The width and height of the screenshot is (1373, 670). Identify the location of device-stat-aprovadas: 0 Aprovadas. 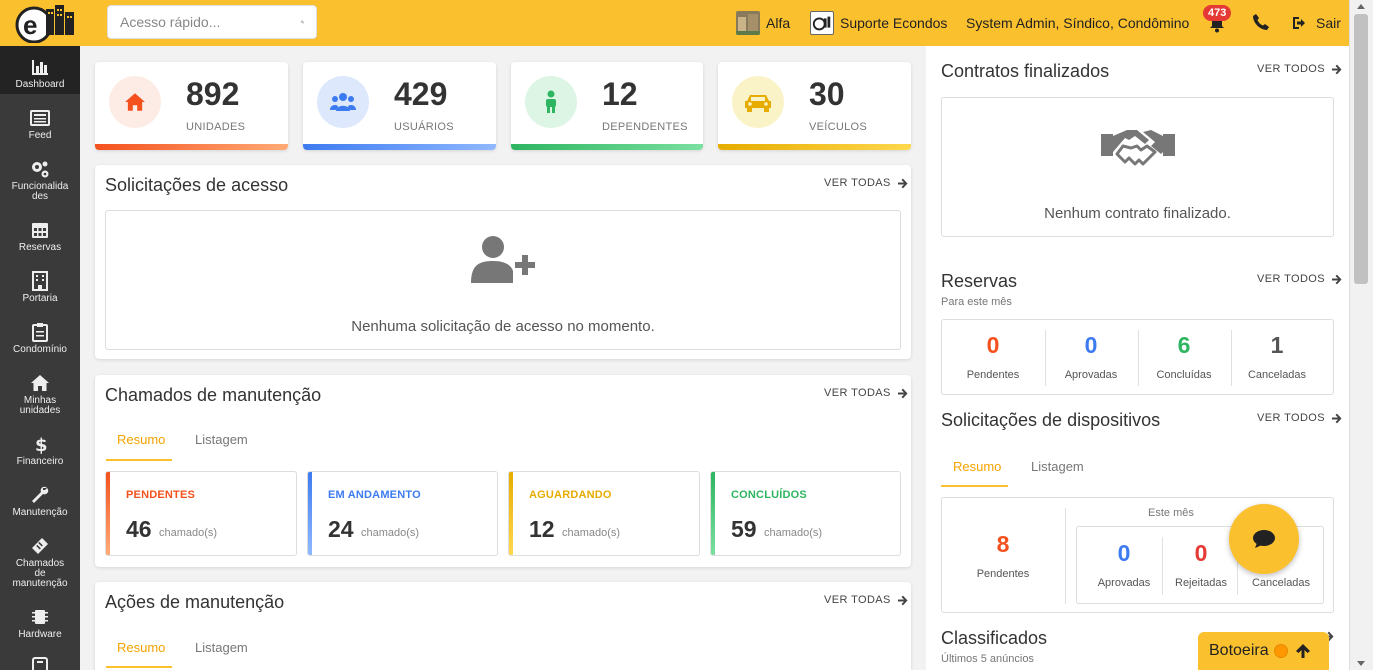
(1124, 564).